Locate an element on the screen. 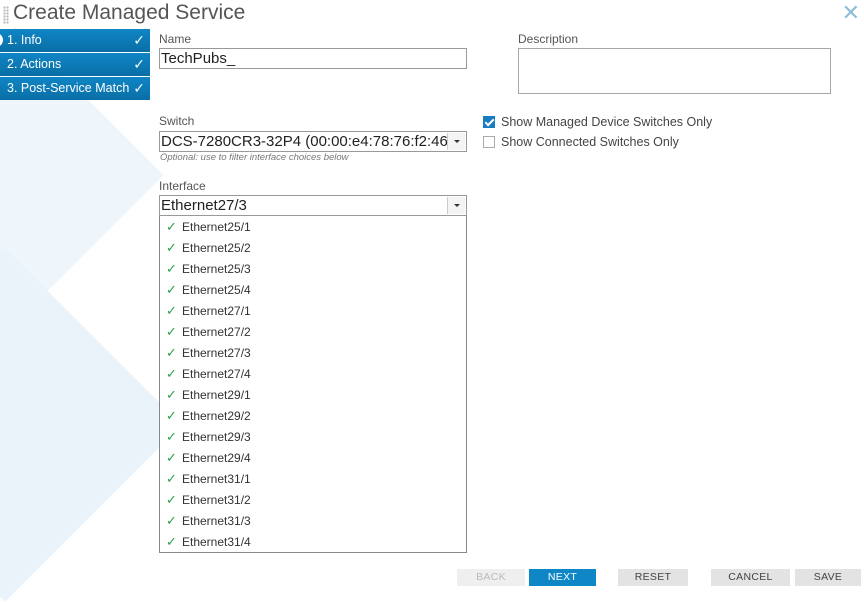 This screenshot has width=864, height=602. next-button: NEXT is located at coordinates (562, 577).